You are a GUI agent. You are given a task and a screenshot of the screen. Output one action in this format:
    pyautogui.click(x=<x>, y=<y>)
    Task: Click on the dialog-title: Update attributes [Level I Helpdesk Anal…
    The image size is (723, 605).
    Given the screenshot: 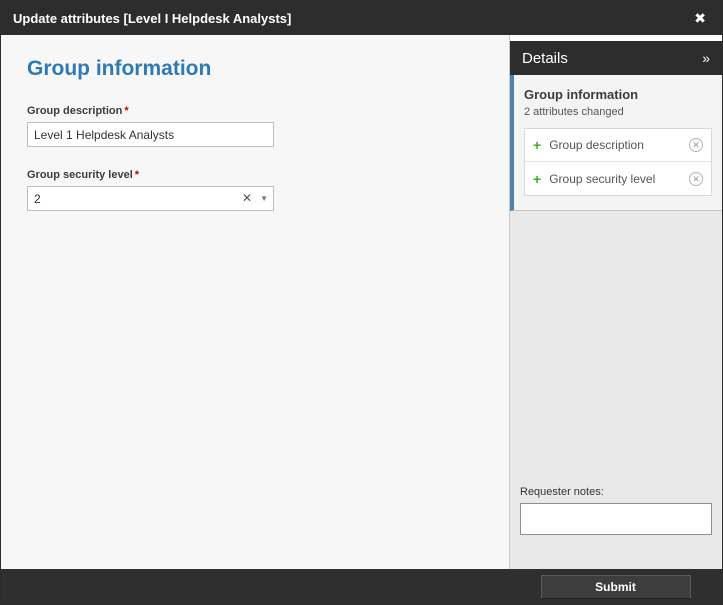 What is the action you would take?
    pyautogui.click(x=152, y=18)
    